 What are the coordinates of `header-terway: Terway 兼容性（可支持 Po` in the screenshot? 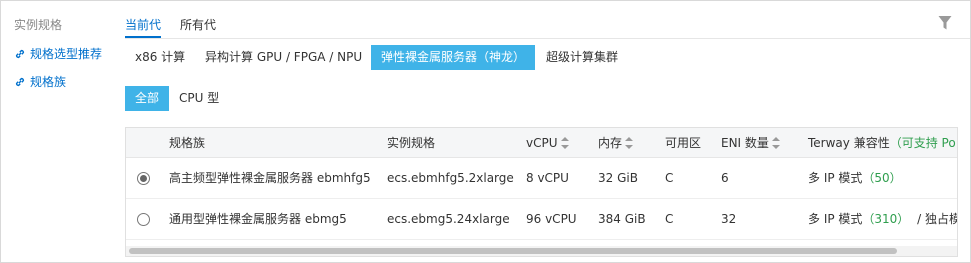 It's located at (882, 143).